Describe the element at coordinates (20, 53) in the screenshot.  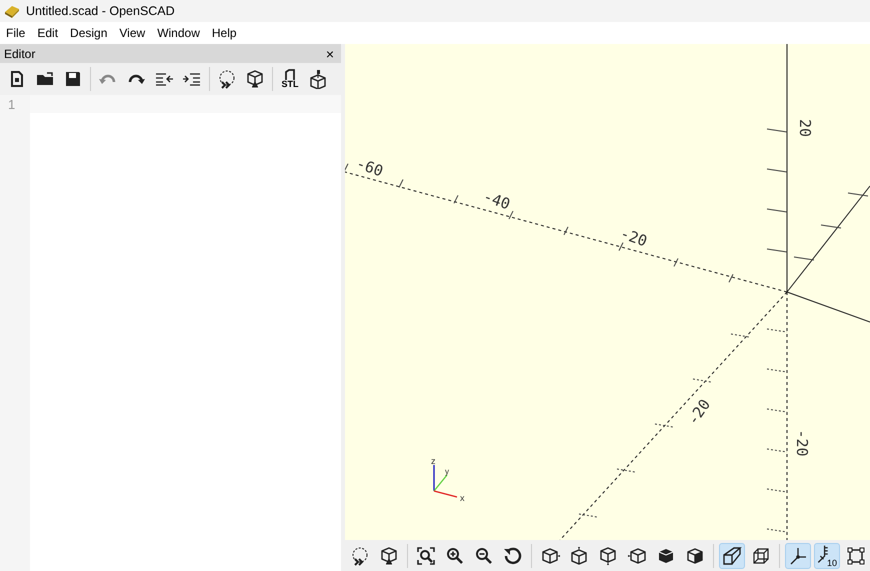
I see `panel-title: Editor` at that location.